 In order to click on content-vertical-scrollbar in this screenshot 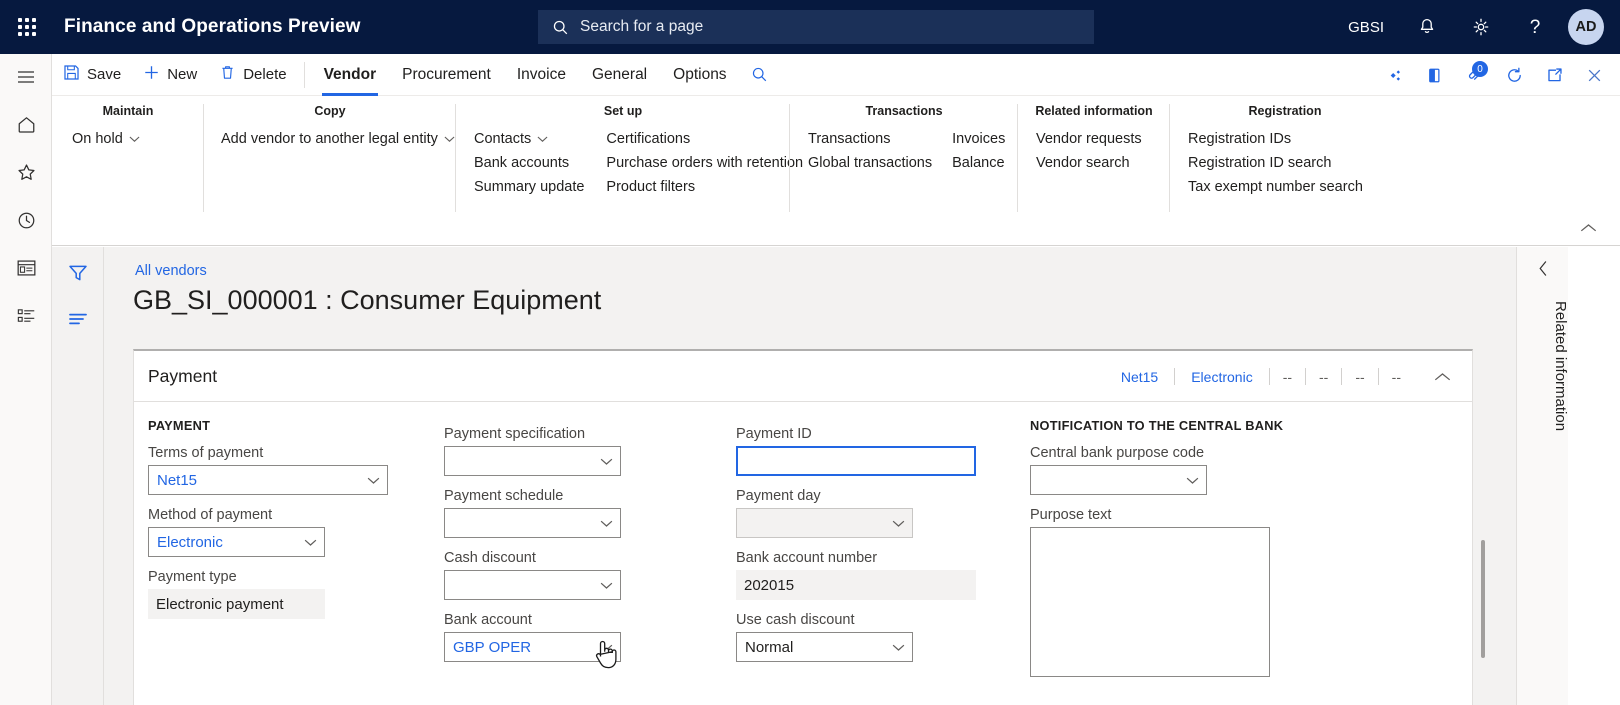, I will do `click(1483, 599)`.